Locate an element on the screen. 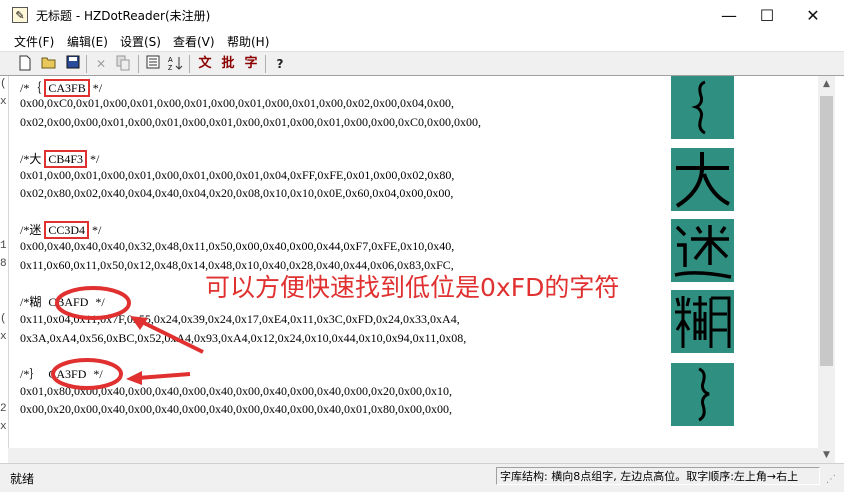  vertical-scrollbar: ▲ ▼ is located at coordinates (826, 270).